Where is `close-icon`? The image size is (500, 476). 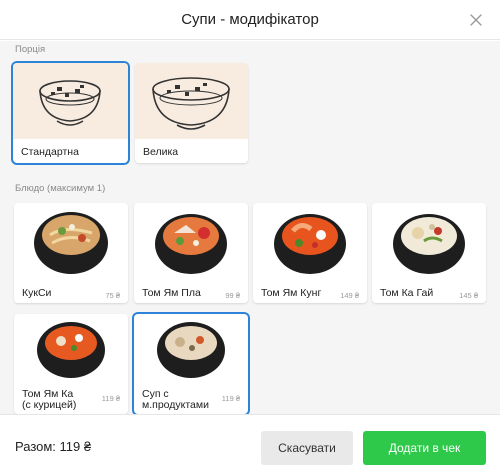
close-icon is located at coordinates (476, 20).